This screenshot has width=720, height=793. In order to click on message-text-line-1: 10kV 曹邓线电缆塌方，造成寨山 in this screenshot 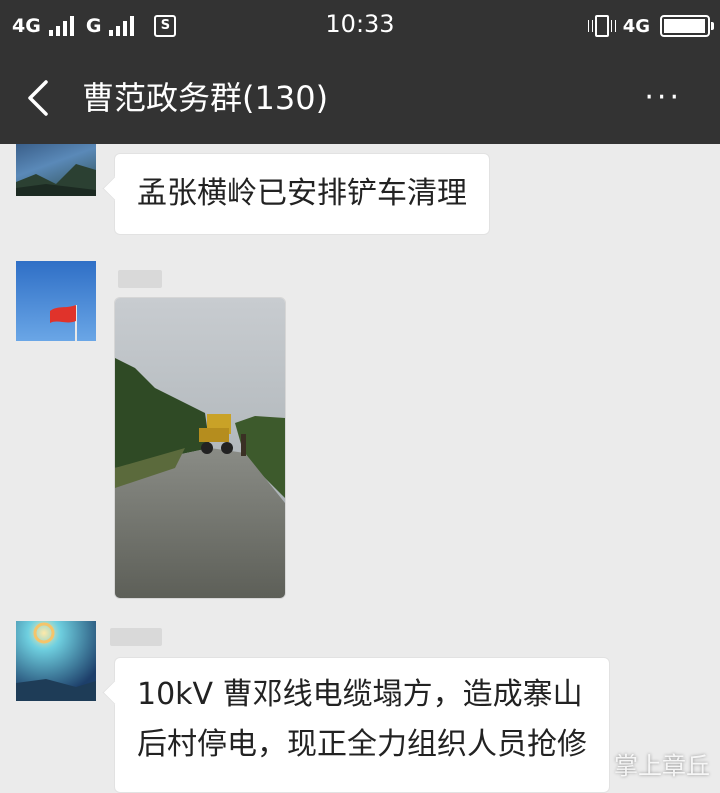, I will do `click(360, 694)`.